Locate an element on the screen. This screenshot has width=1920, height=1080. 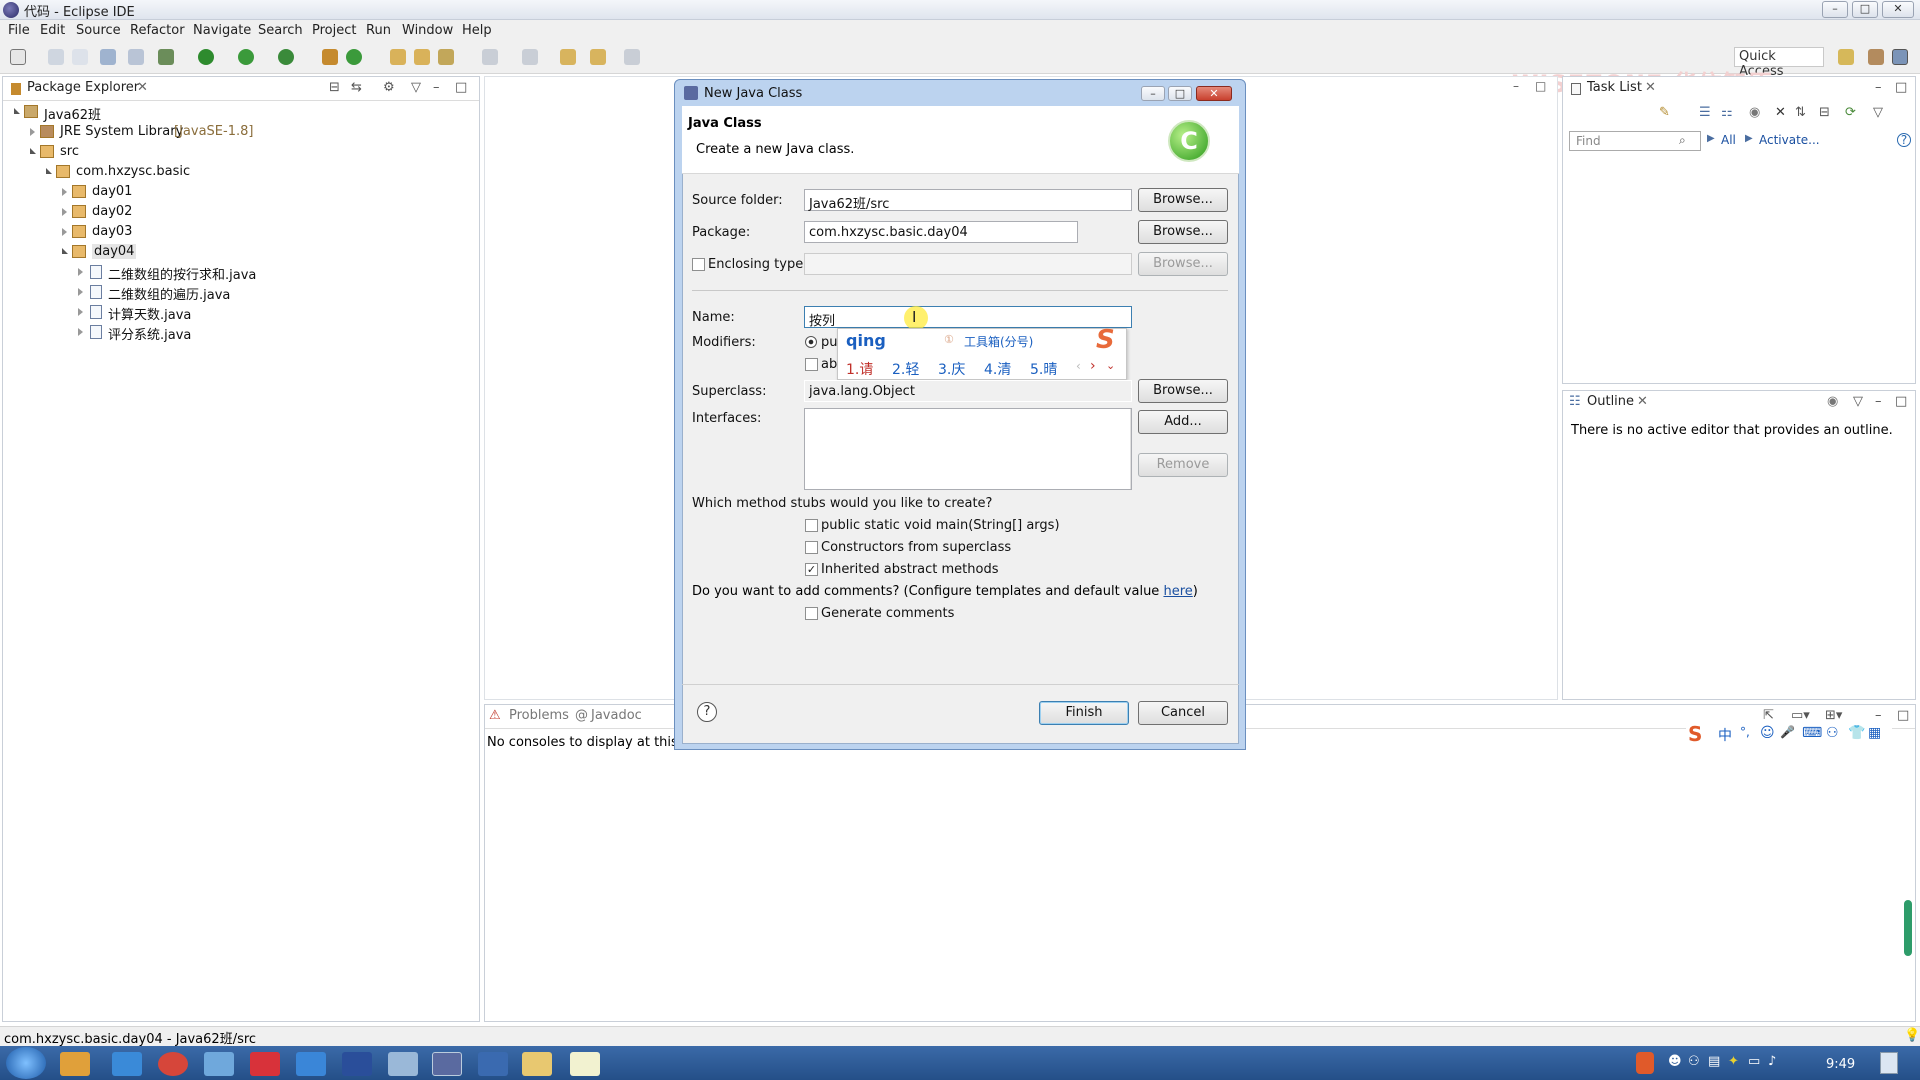
taskbar-explorer-icon is located at coordinates (75, 1064).